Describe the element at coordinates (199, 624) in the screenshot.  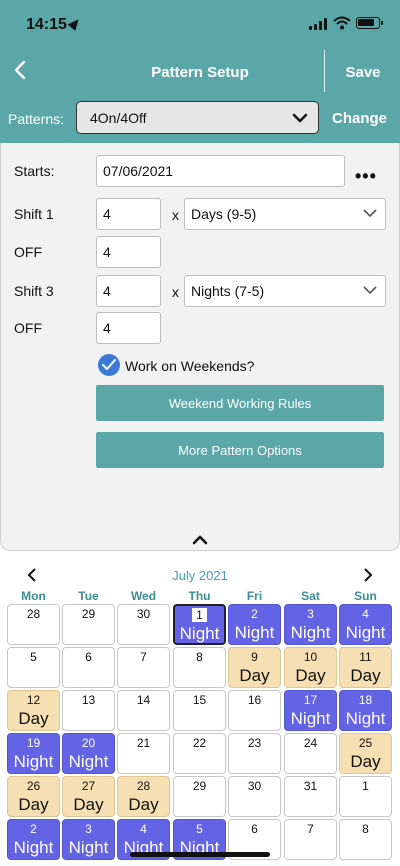
I see `calendar-day-cell: 1 Night` at that location.